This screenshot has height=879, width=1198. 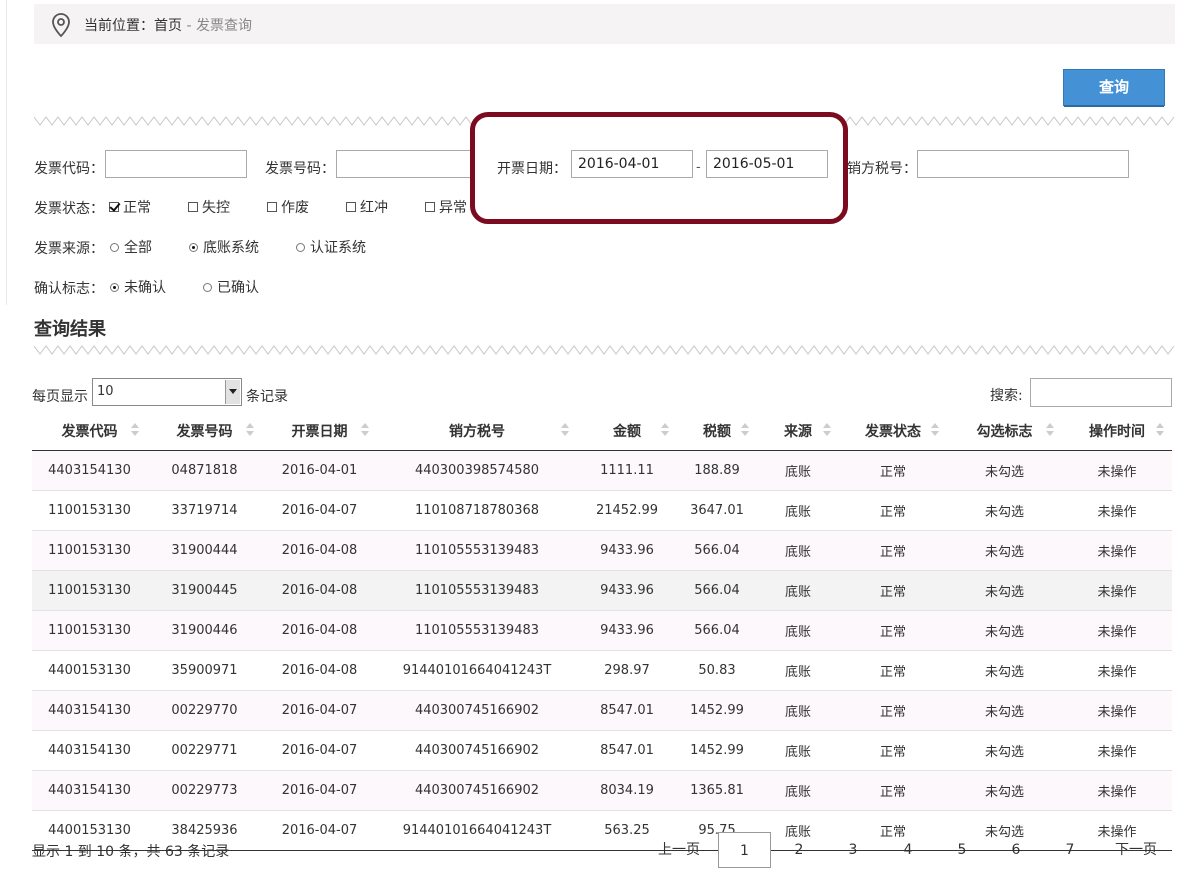 What do you see at coordinates (130, 207) in the screenshot?
I see `status-option-normal: 正常` at bounding box center [130, 207].